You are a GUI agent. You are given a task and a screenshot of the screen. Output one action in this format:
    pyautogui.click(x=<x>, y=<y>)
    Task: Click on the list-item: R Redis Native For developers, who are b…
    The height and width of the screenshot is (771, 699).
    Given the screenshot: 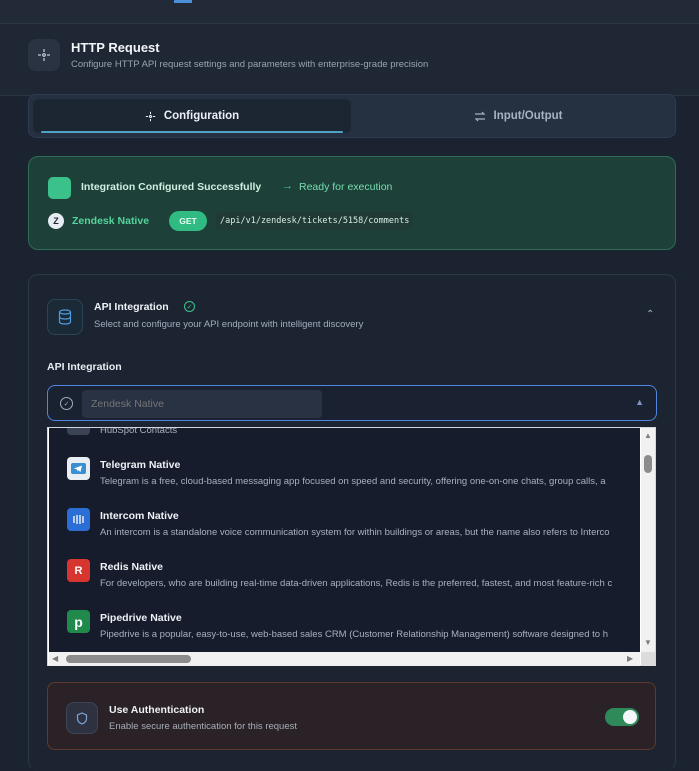 What is the action you would take?
    pyautogui.click(x=344, y=576)
    